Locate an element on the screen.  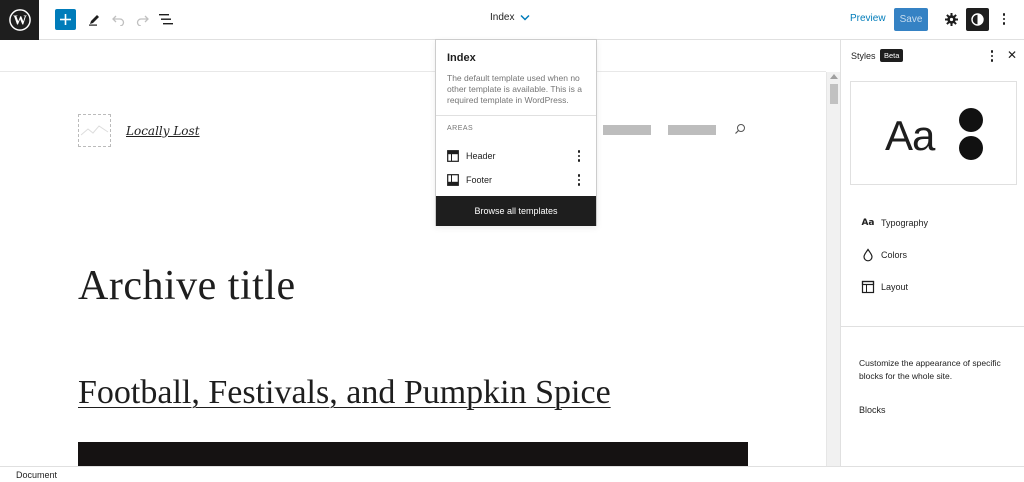
sidebar-item-label: Colors is located at coordinates (894, 255).